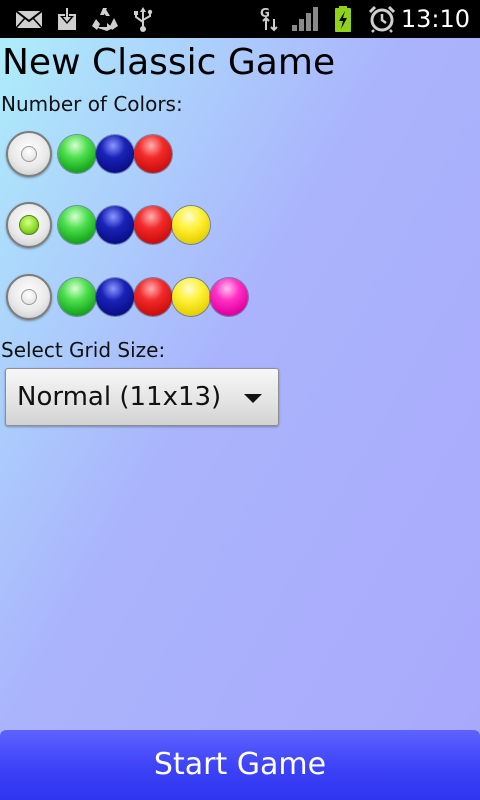  I want to click on status-time: 13:10, so click(435, 19).